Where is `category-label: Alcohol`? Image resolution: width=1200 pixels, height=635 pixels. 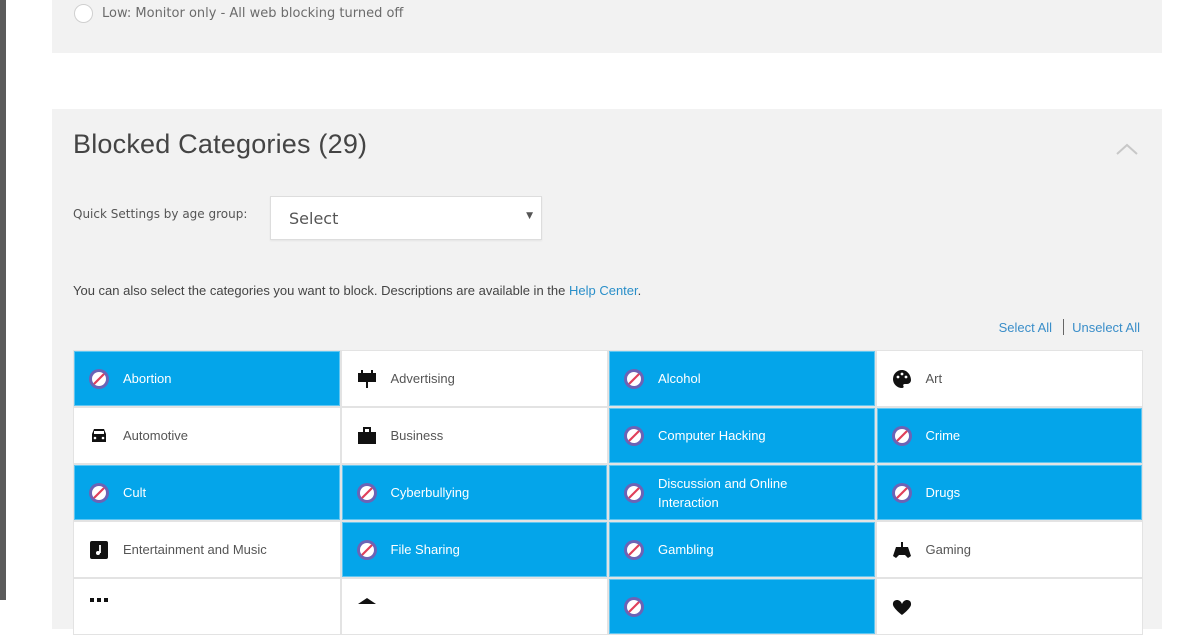
category-label: Alcohol is located at coordinates (679, 378).